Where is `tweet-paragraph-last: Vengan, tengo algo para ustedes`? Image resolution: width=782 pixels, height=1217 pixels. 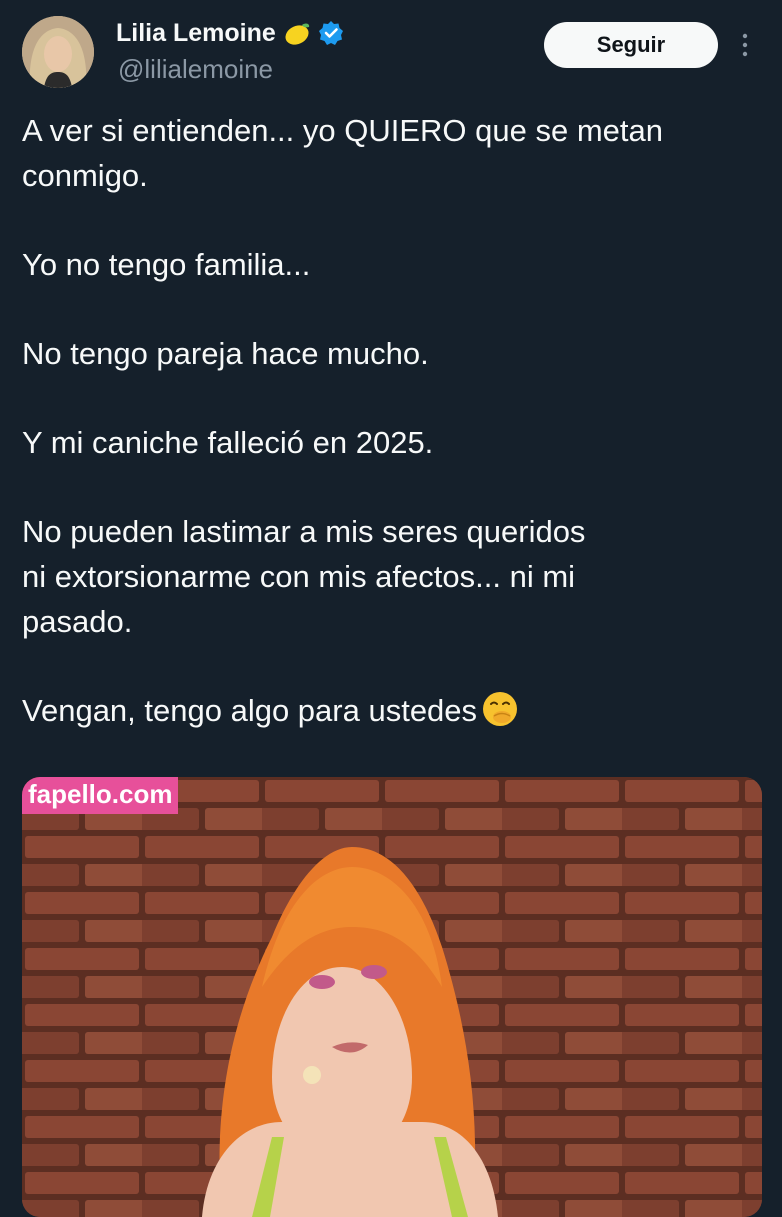 tweet-paragraph-last: Vengan, tengo algo para ustedes is located at coordinates (392, 710).